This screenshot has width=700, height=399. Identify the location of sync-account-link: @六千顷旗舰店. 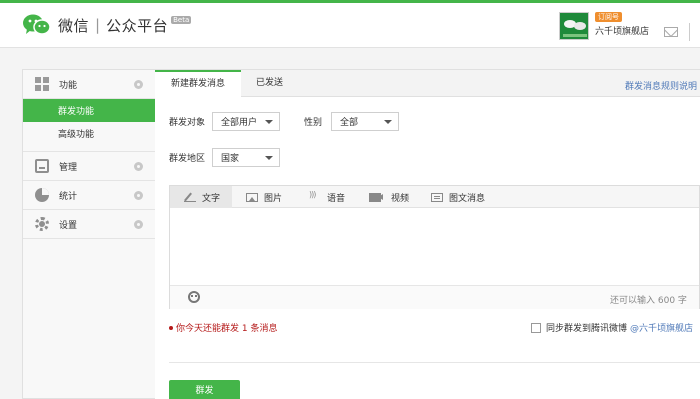
(661, 327).